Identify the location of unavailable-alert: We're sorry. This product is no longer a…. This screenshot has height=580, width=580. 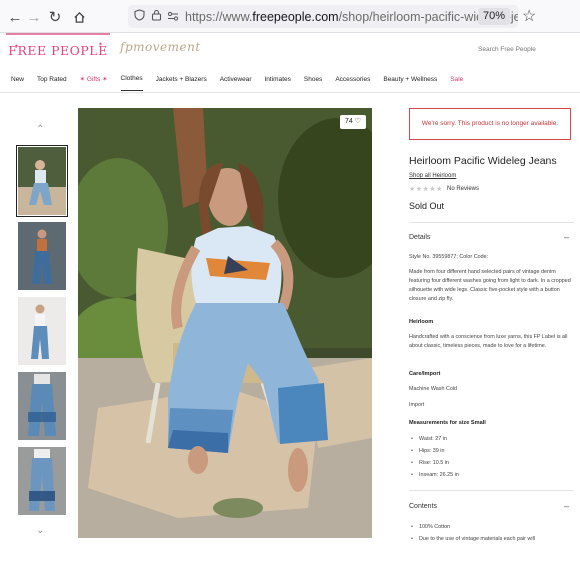
(490, 124).